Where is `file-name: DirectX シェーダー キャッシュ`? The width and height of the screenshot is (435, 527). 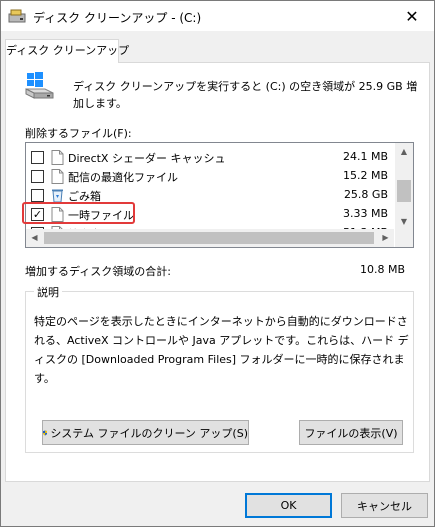
file-name: DirectX シェーダー キャッシュ is located at coordinates (147, 158).